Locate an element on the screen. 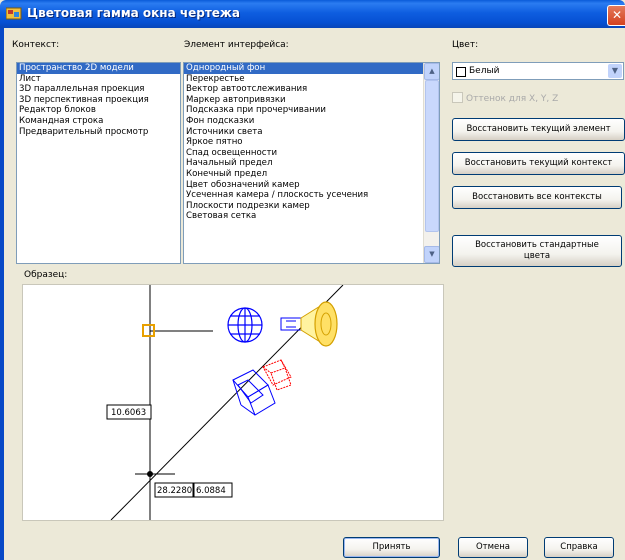 The image size is (625, 560). close-icon: ✕ is located at coordinates (616, 15).